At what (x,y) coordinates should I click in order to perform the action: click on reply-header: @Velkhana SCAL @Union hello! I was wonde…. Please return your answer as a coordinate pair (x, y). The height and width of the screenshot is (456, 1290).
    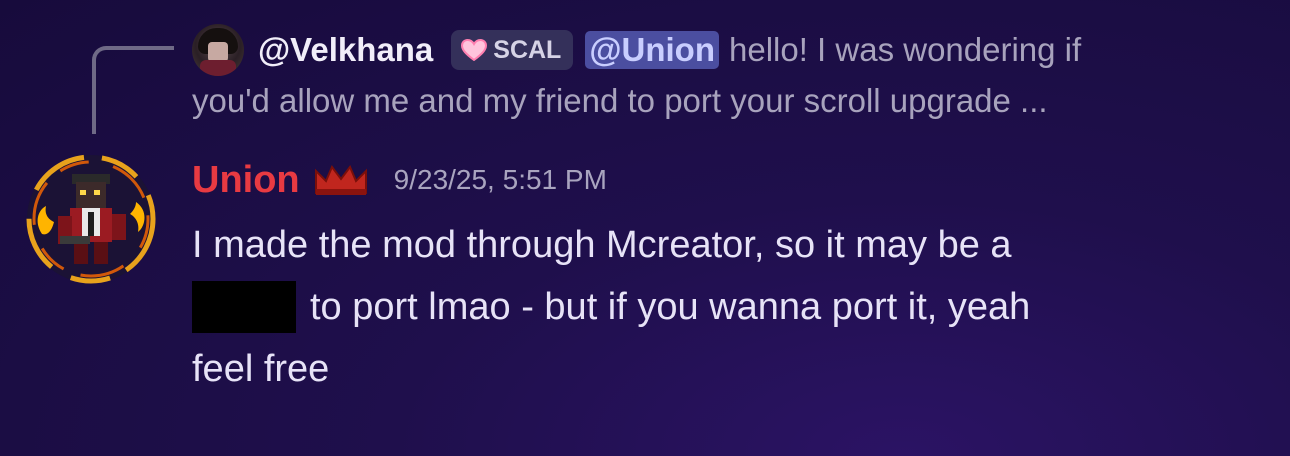
    Looking at the image, I should click on (732, 50).